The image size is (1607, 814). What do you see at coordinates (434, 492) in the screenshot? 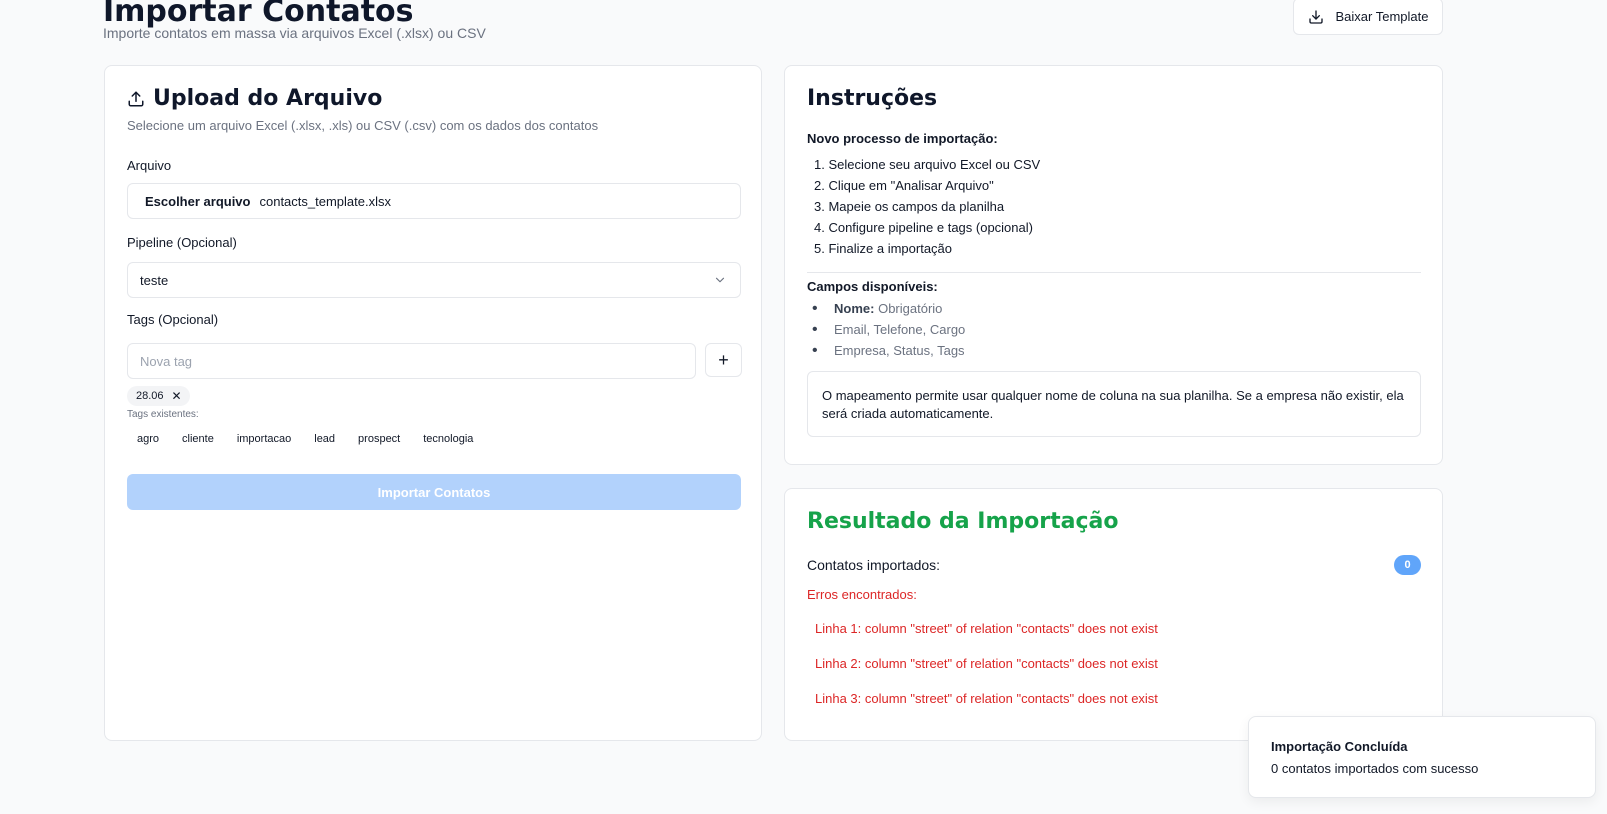
I see `import-contacts-button: Importar Contatos` at bounding box center [434, 492].